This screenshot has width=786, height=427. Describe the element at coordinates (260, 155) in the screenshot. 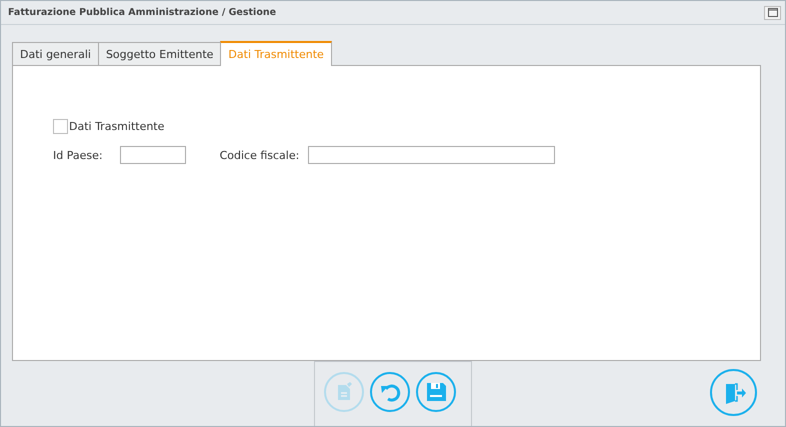

I see `field-label: Codice fiscale:` at that location.